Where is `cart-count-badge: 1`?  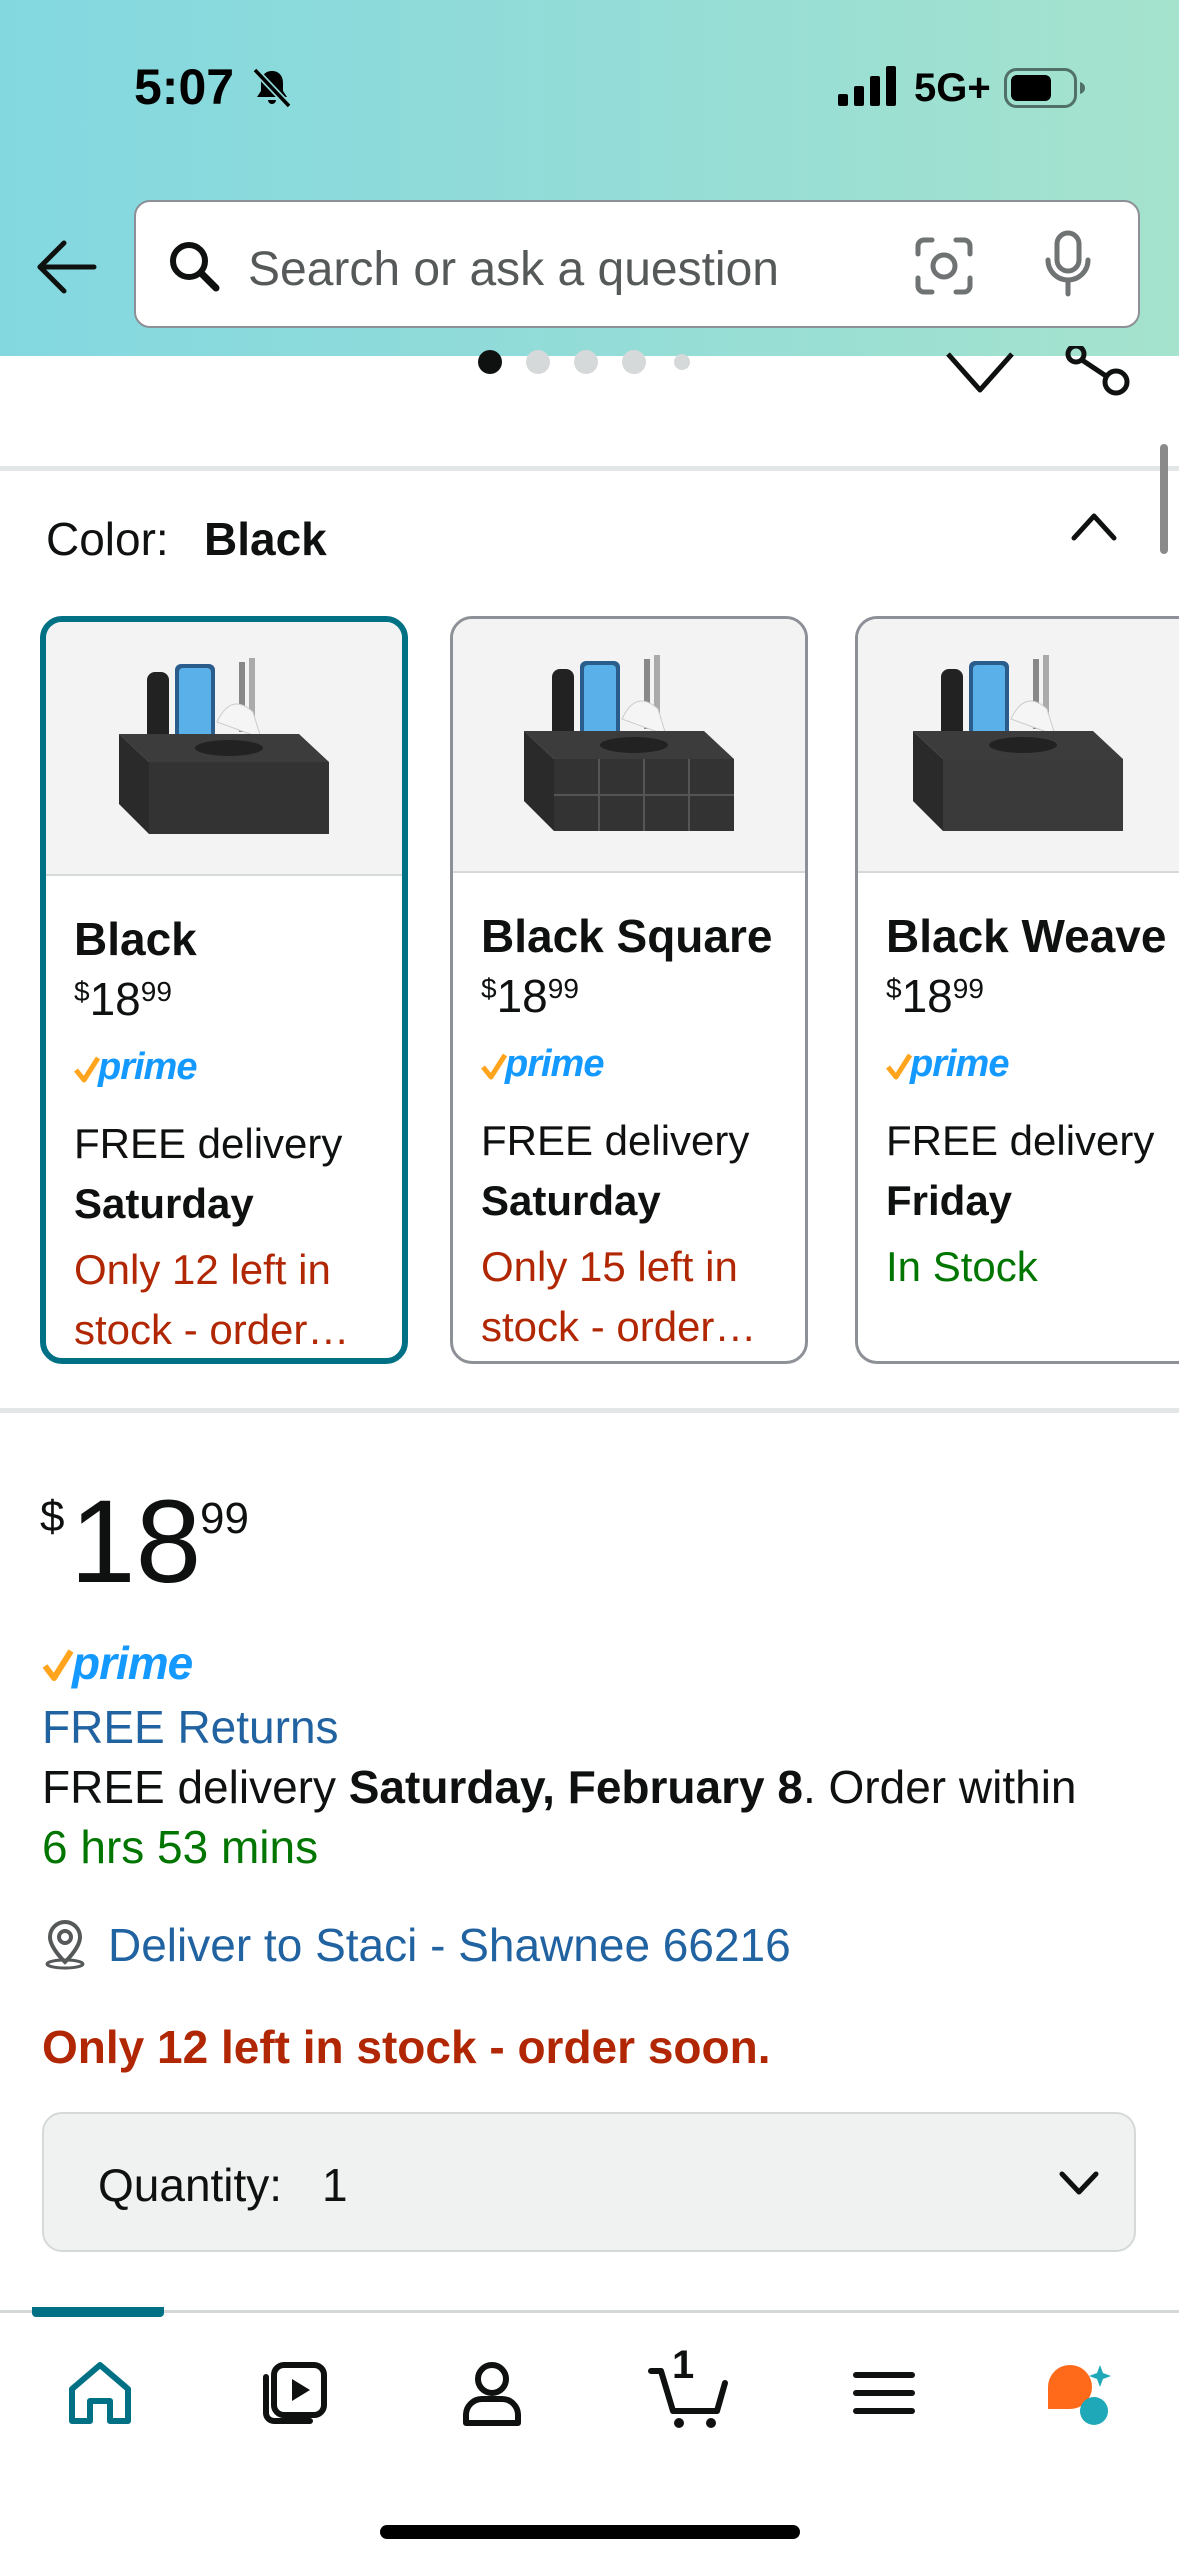
cart-count-badge: 1 is located at coordinates (683, 2365).